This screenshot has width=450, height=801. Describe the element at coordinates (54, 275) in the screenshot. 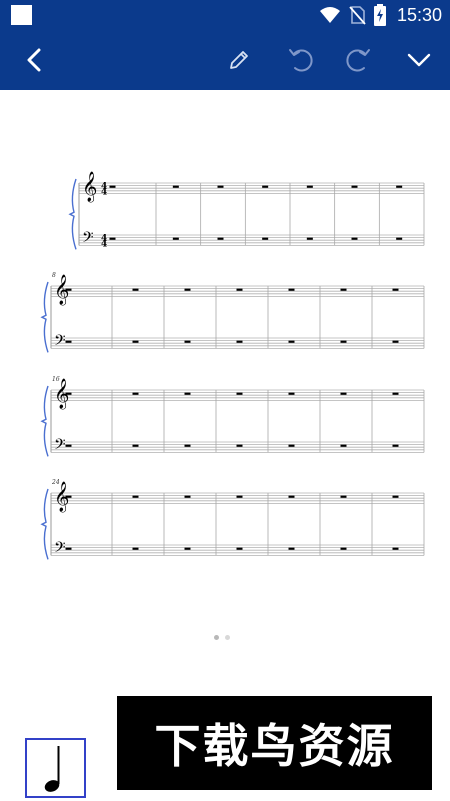

I see `measure-number: 8` at that location.